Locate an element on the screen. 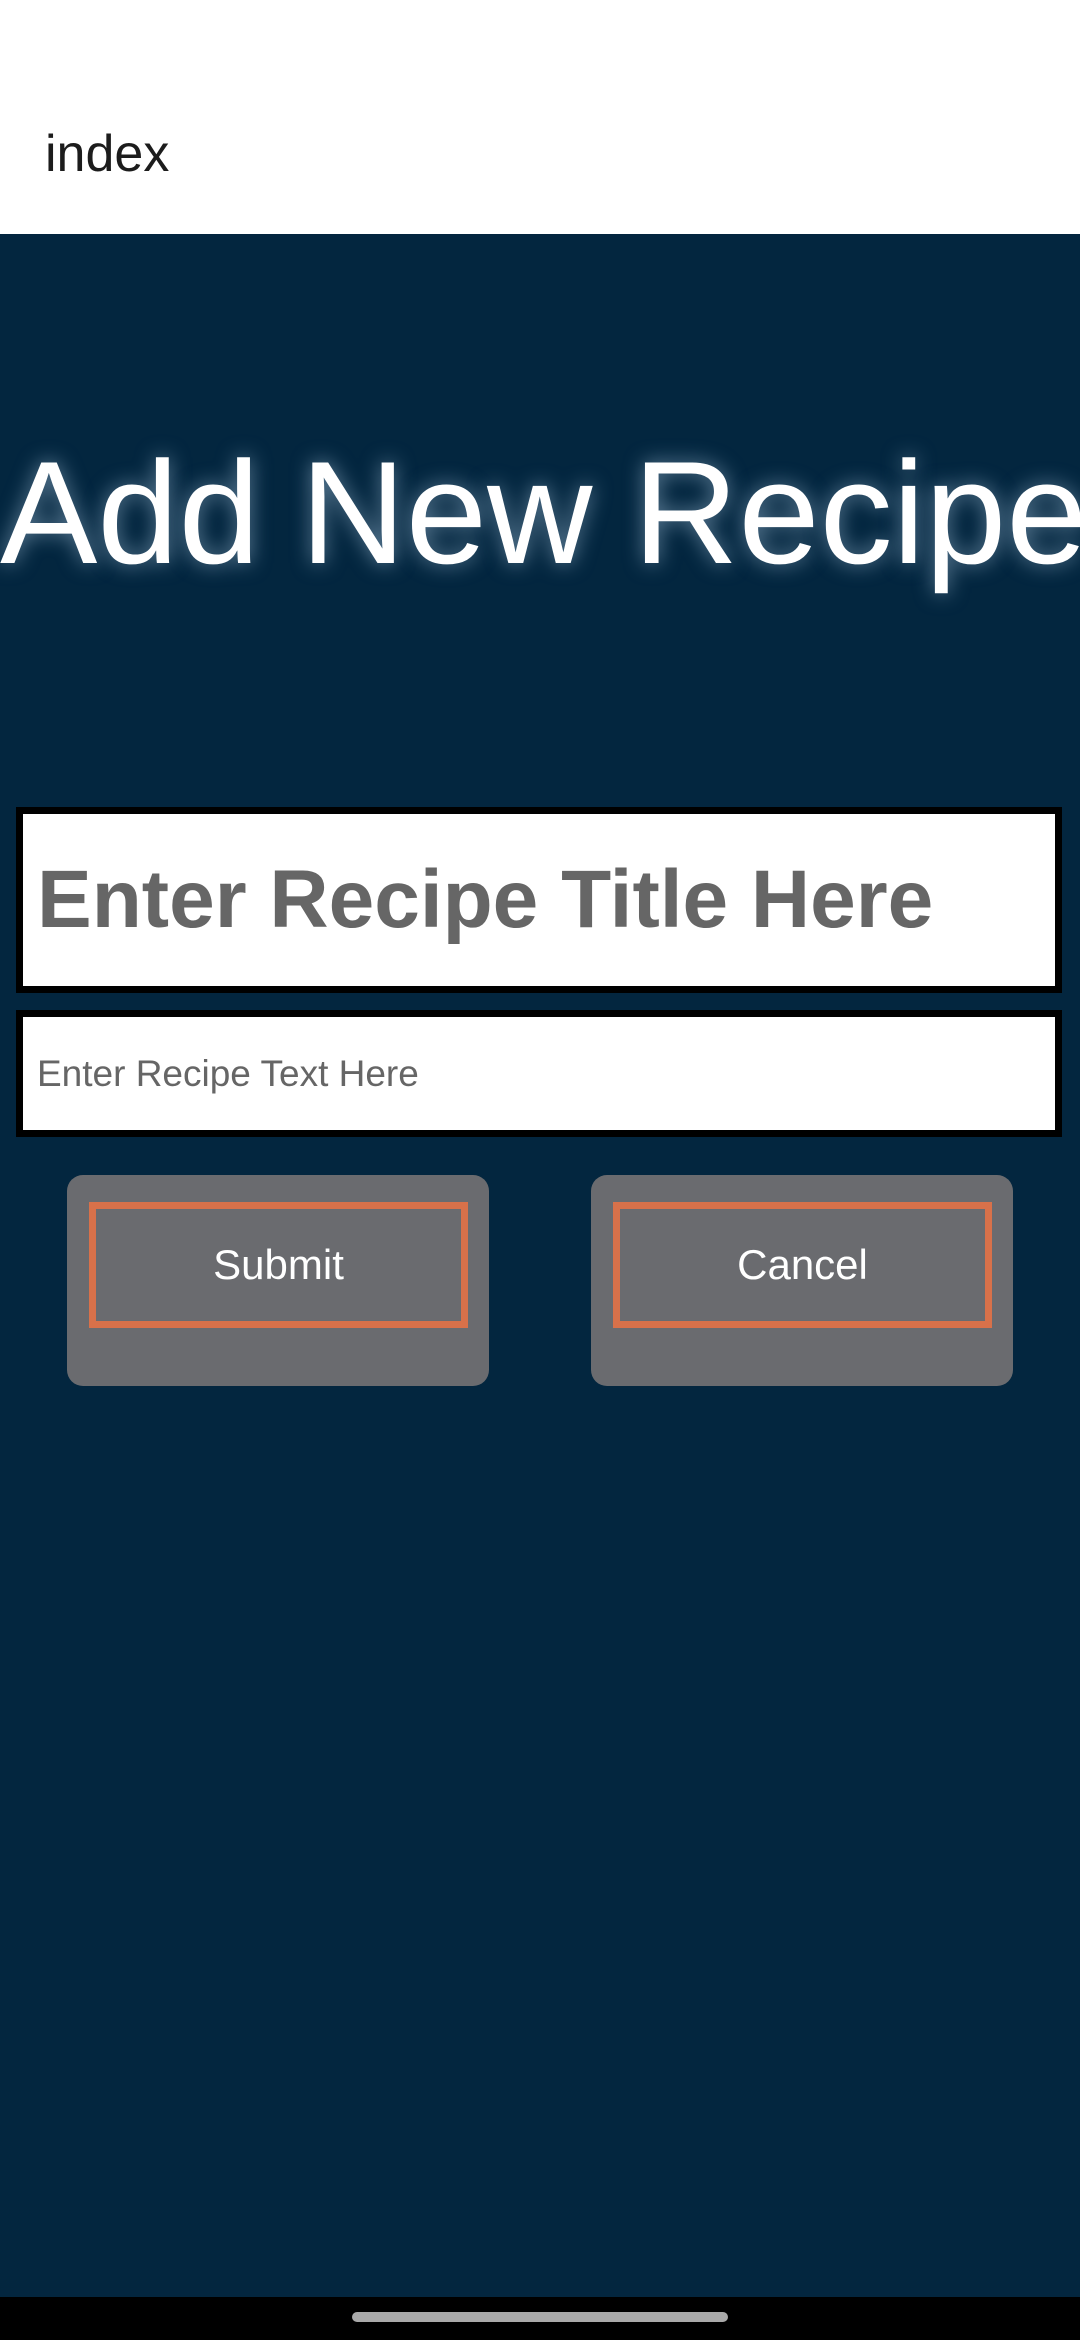 The image size is (1080, 2340). submit-button: Submit is located at coordinates (278, 1280).